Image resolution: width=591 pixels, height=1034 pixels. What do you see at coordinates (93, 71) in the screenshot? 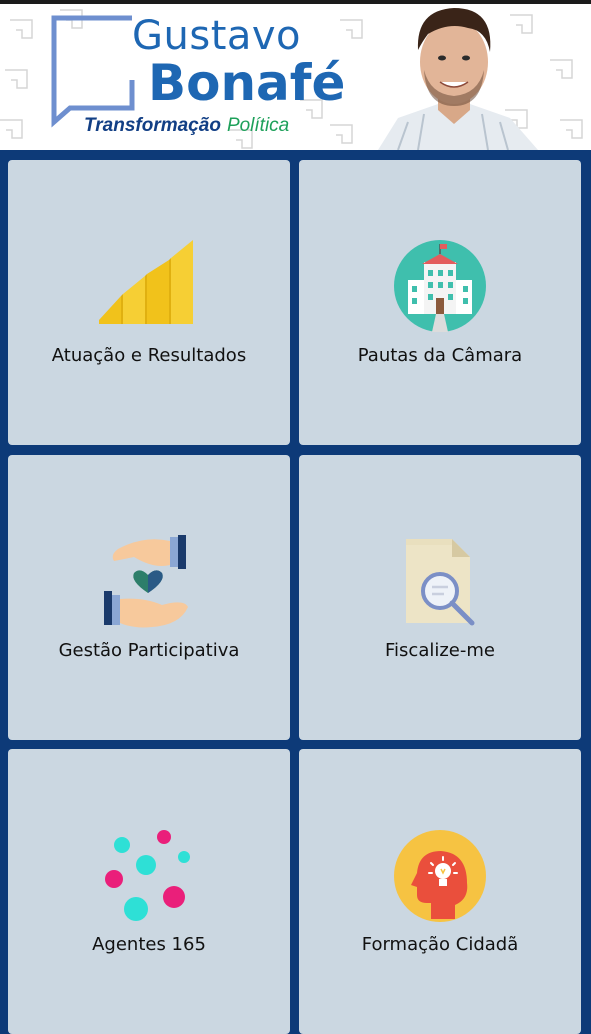
I see `logo-frame-icon` at bounding box center [93, 71].